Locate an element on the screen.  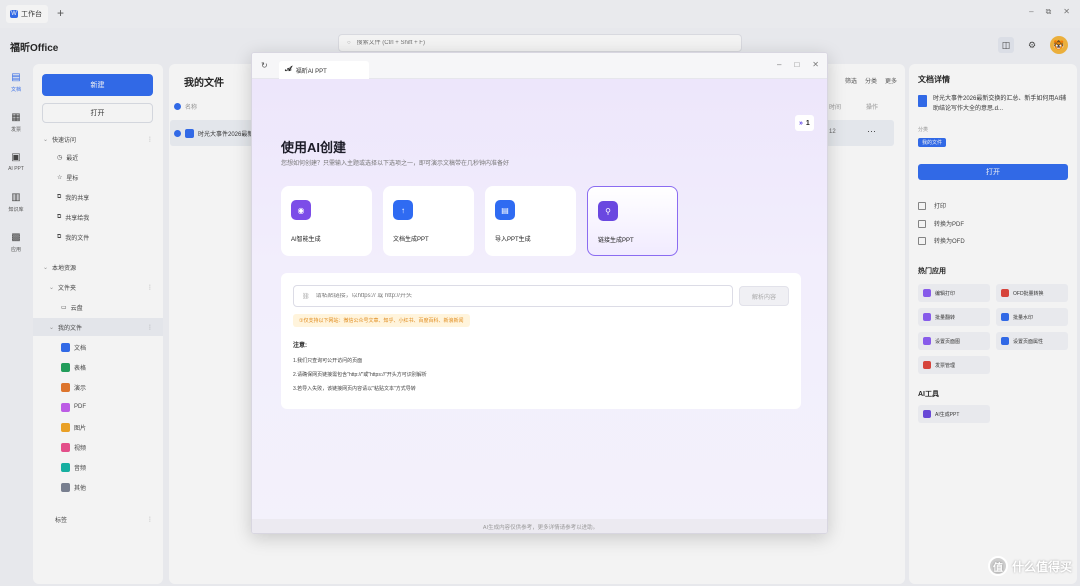
watermark-logo-icon: 值 is located at coordinates (997, 566).